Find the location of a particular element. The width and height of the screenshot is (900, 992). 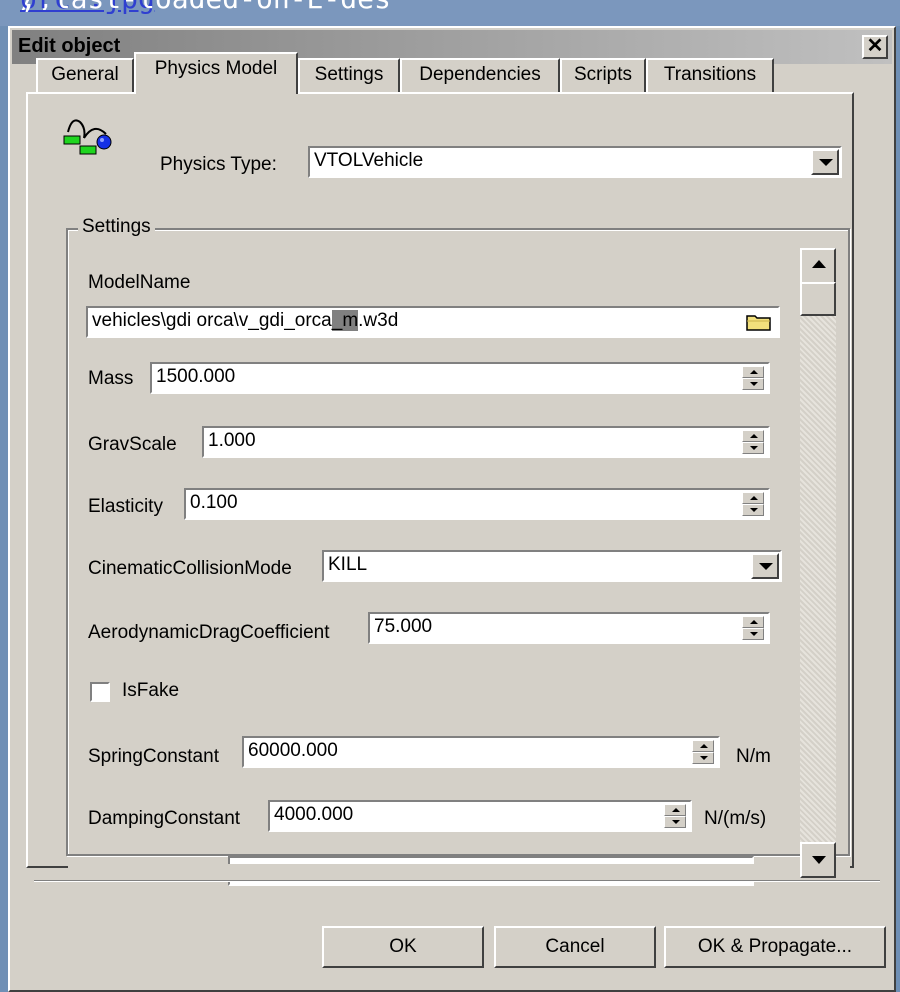

cancel-button-label: Cancel is located at coordinates (575, 946).